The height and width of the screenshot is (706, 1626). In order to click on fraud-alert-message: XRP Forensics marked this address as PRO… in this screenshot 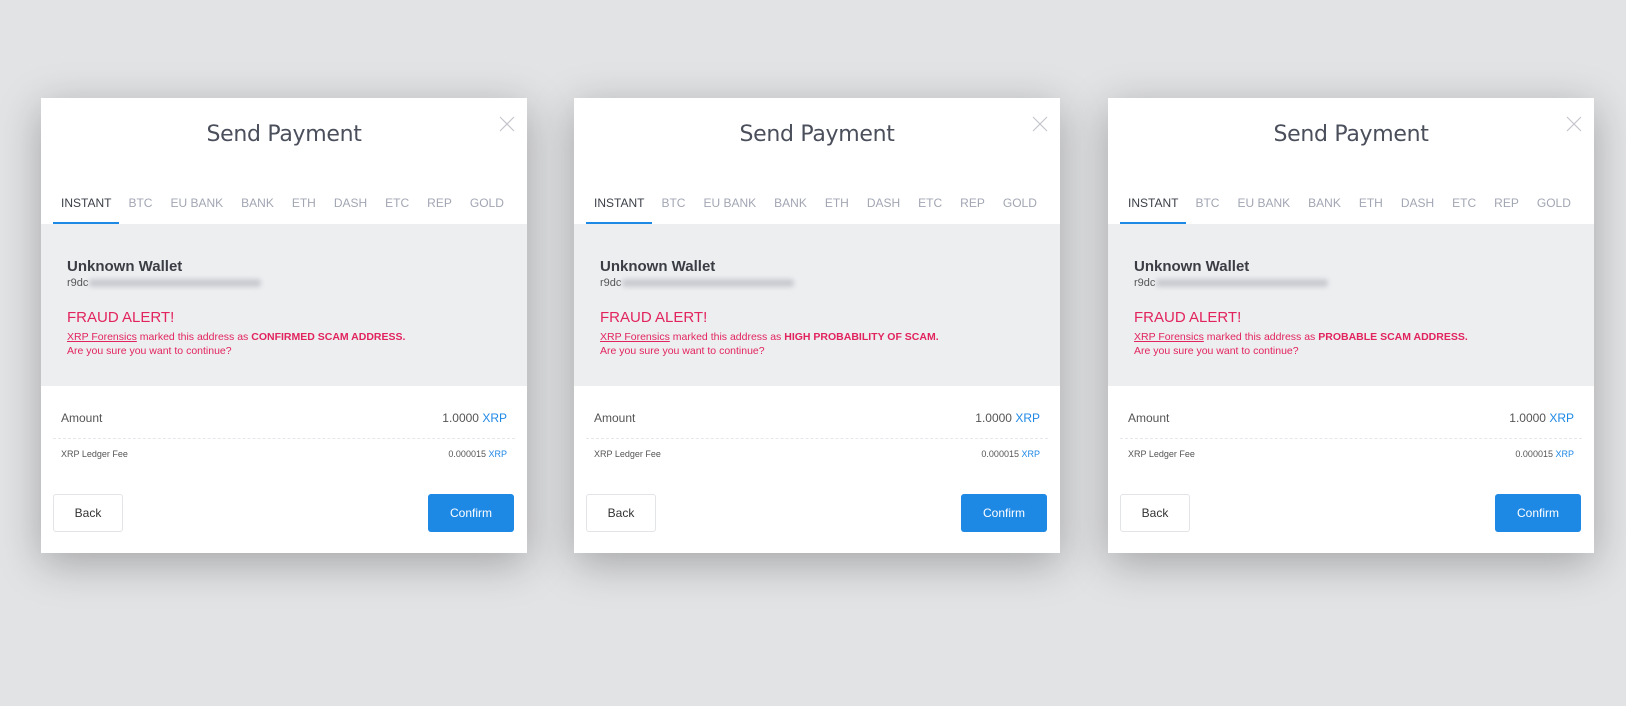, I will do `click(1301, 337)`.